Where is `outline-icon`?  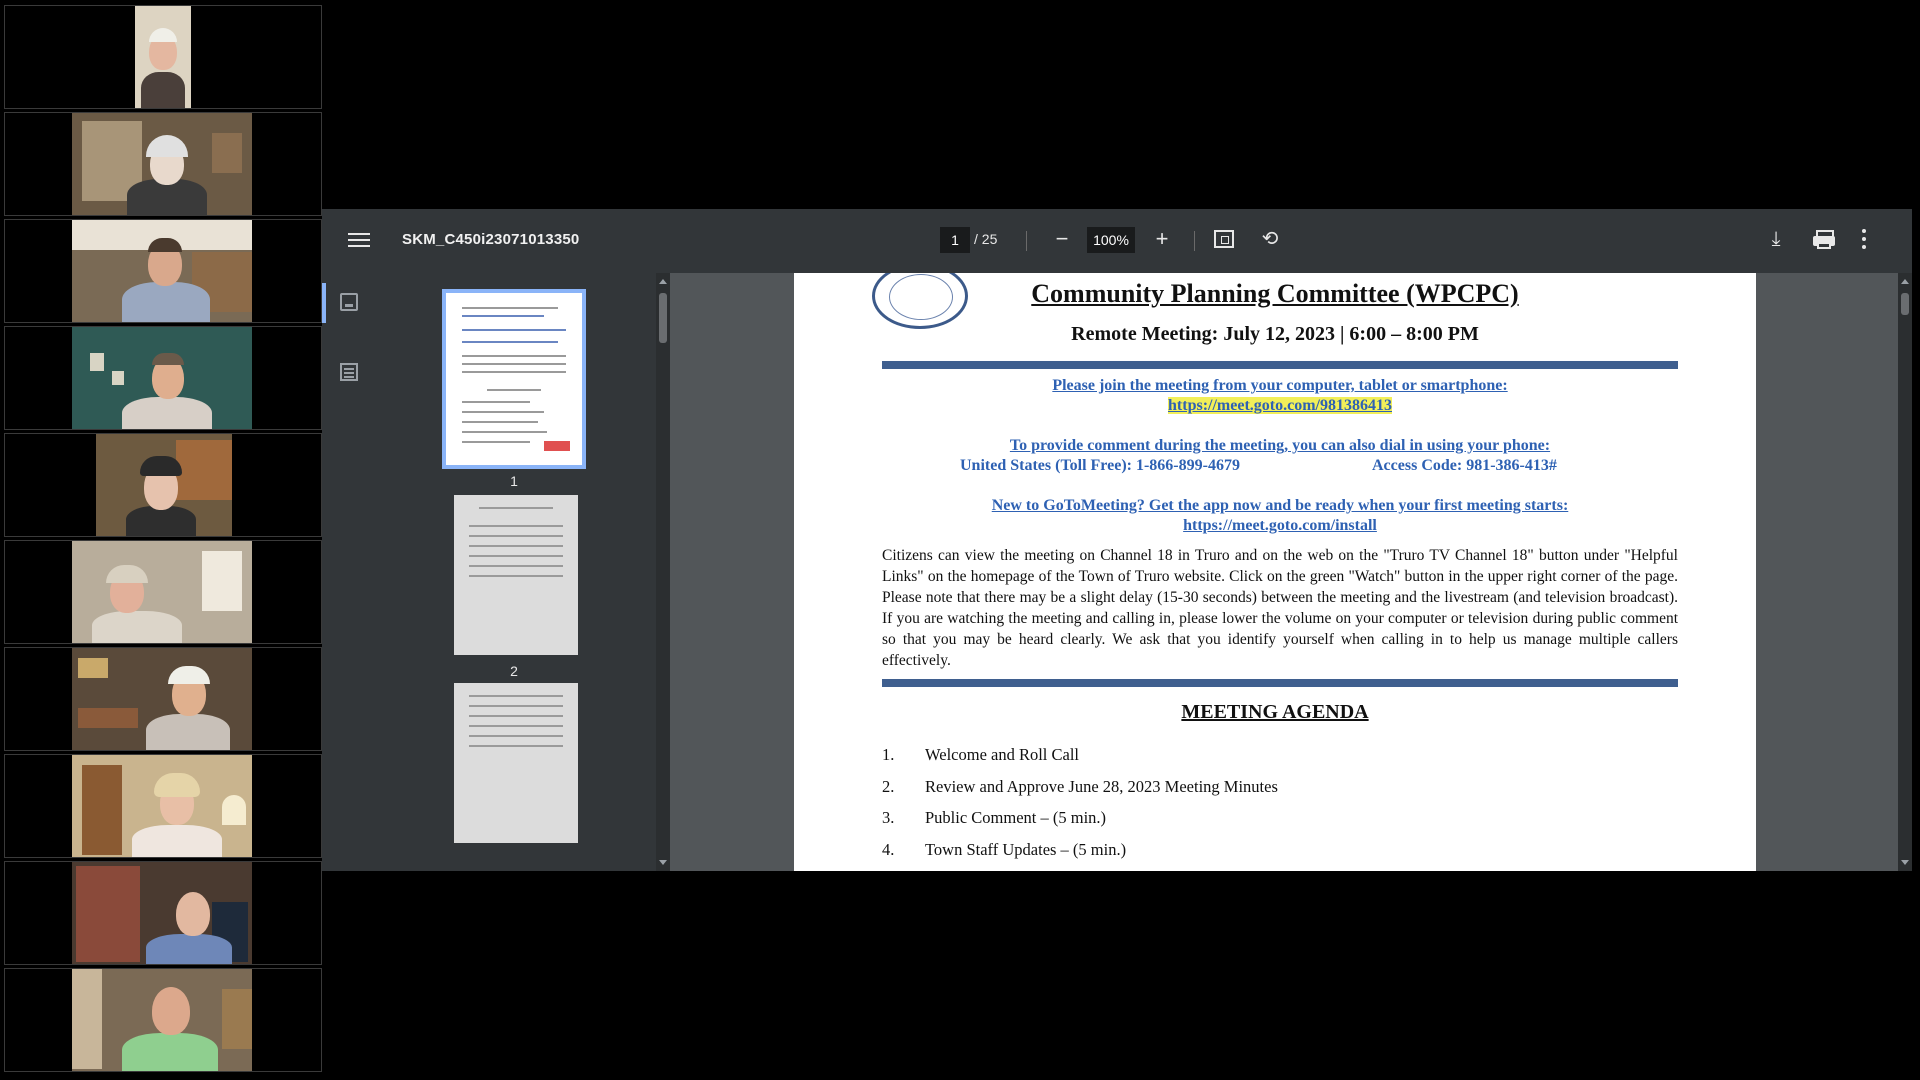
outline-icon is located at coordinates (349, 372).